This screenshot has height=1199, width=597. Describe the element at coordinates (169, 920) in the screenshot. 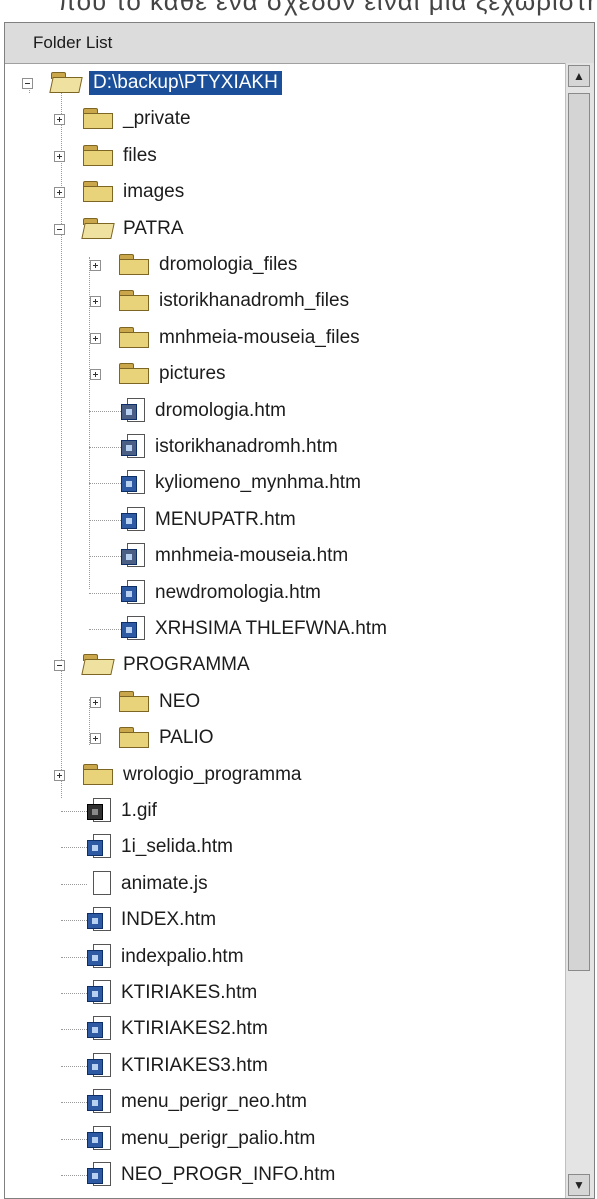

I see `tree-item-label: INDEX.htm` at that location.